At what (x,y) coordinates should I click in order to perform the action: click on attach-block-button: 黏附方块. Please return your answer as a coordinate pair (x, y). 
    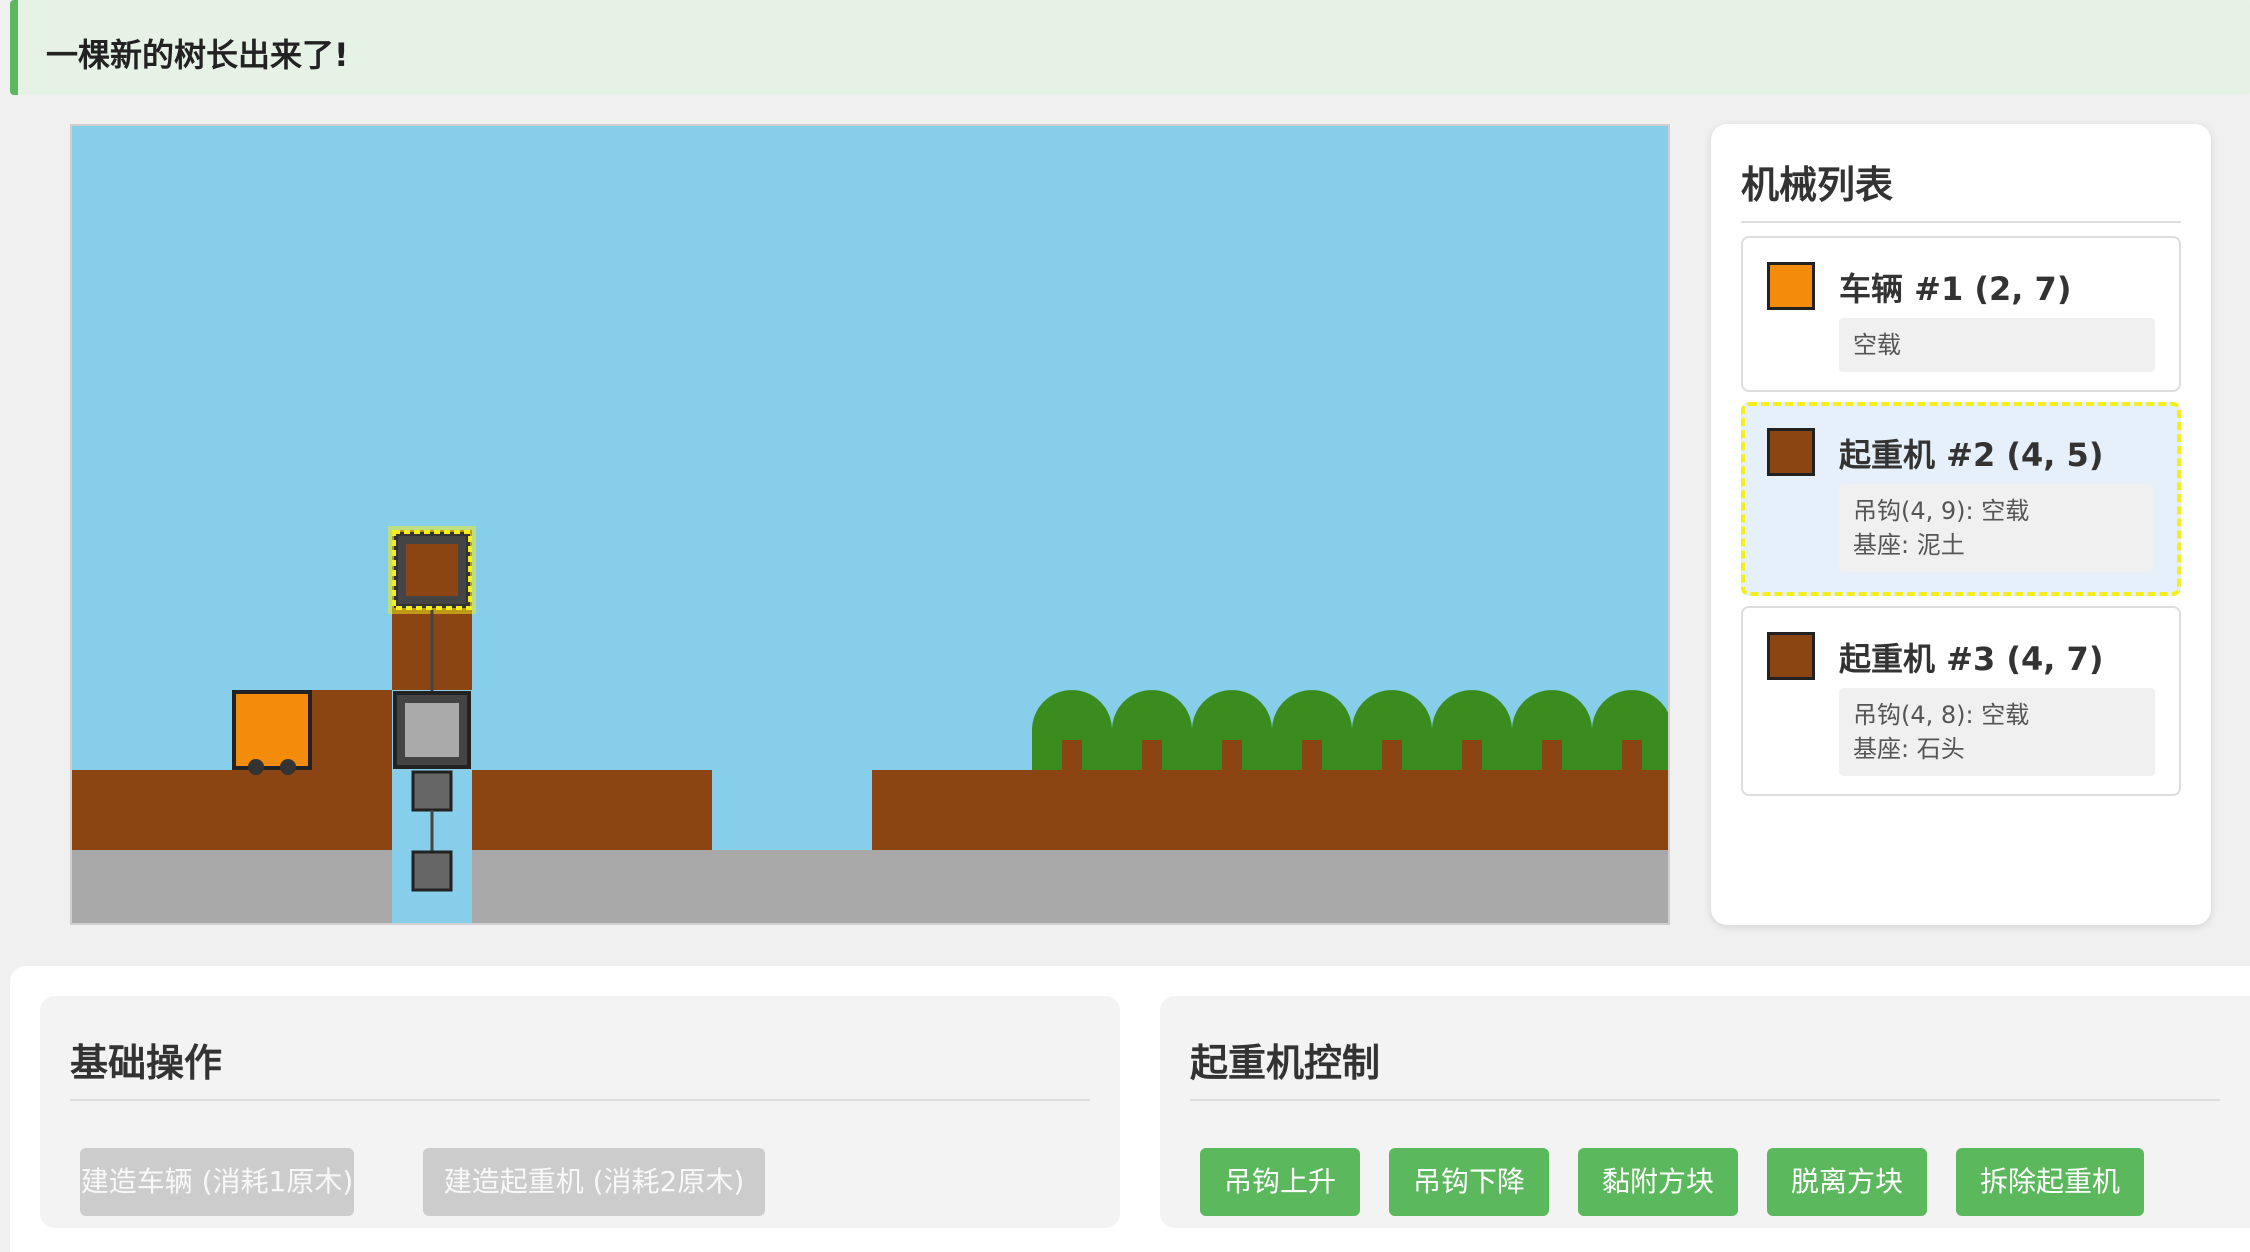
    Looking at the image, I should click on (1658, 1182).